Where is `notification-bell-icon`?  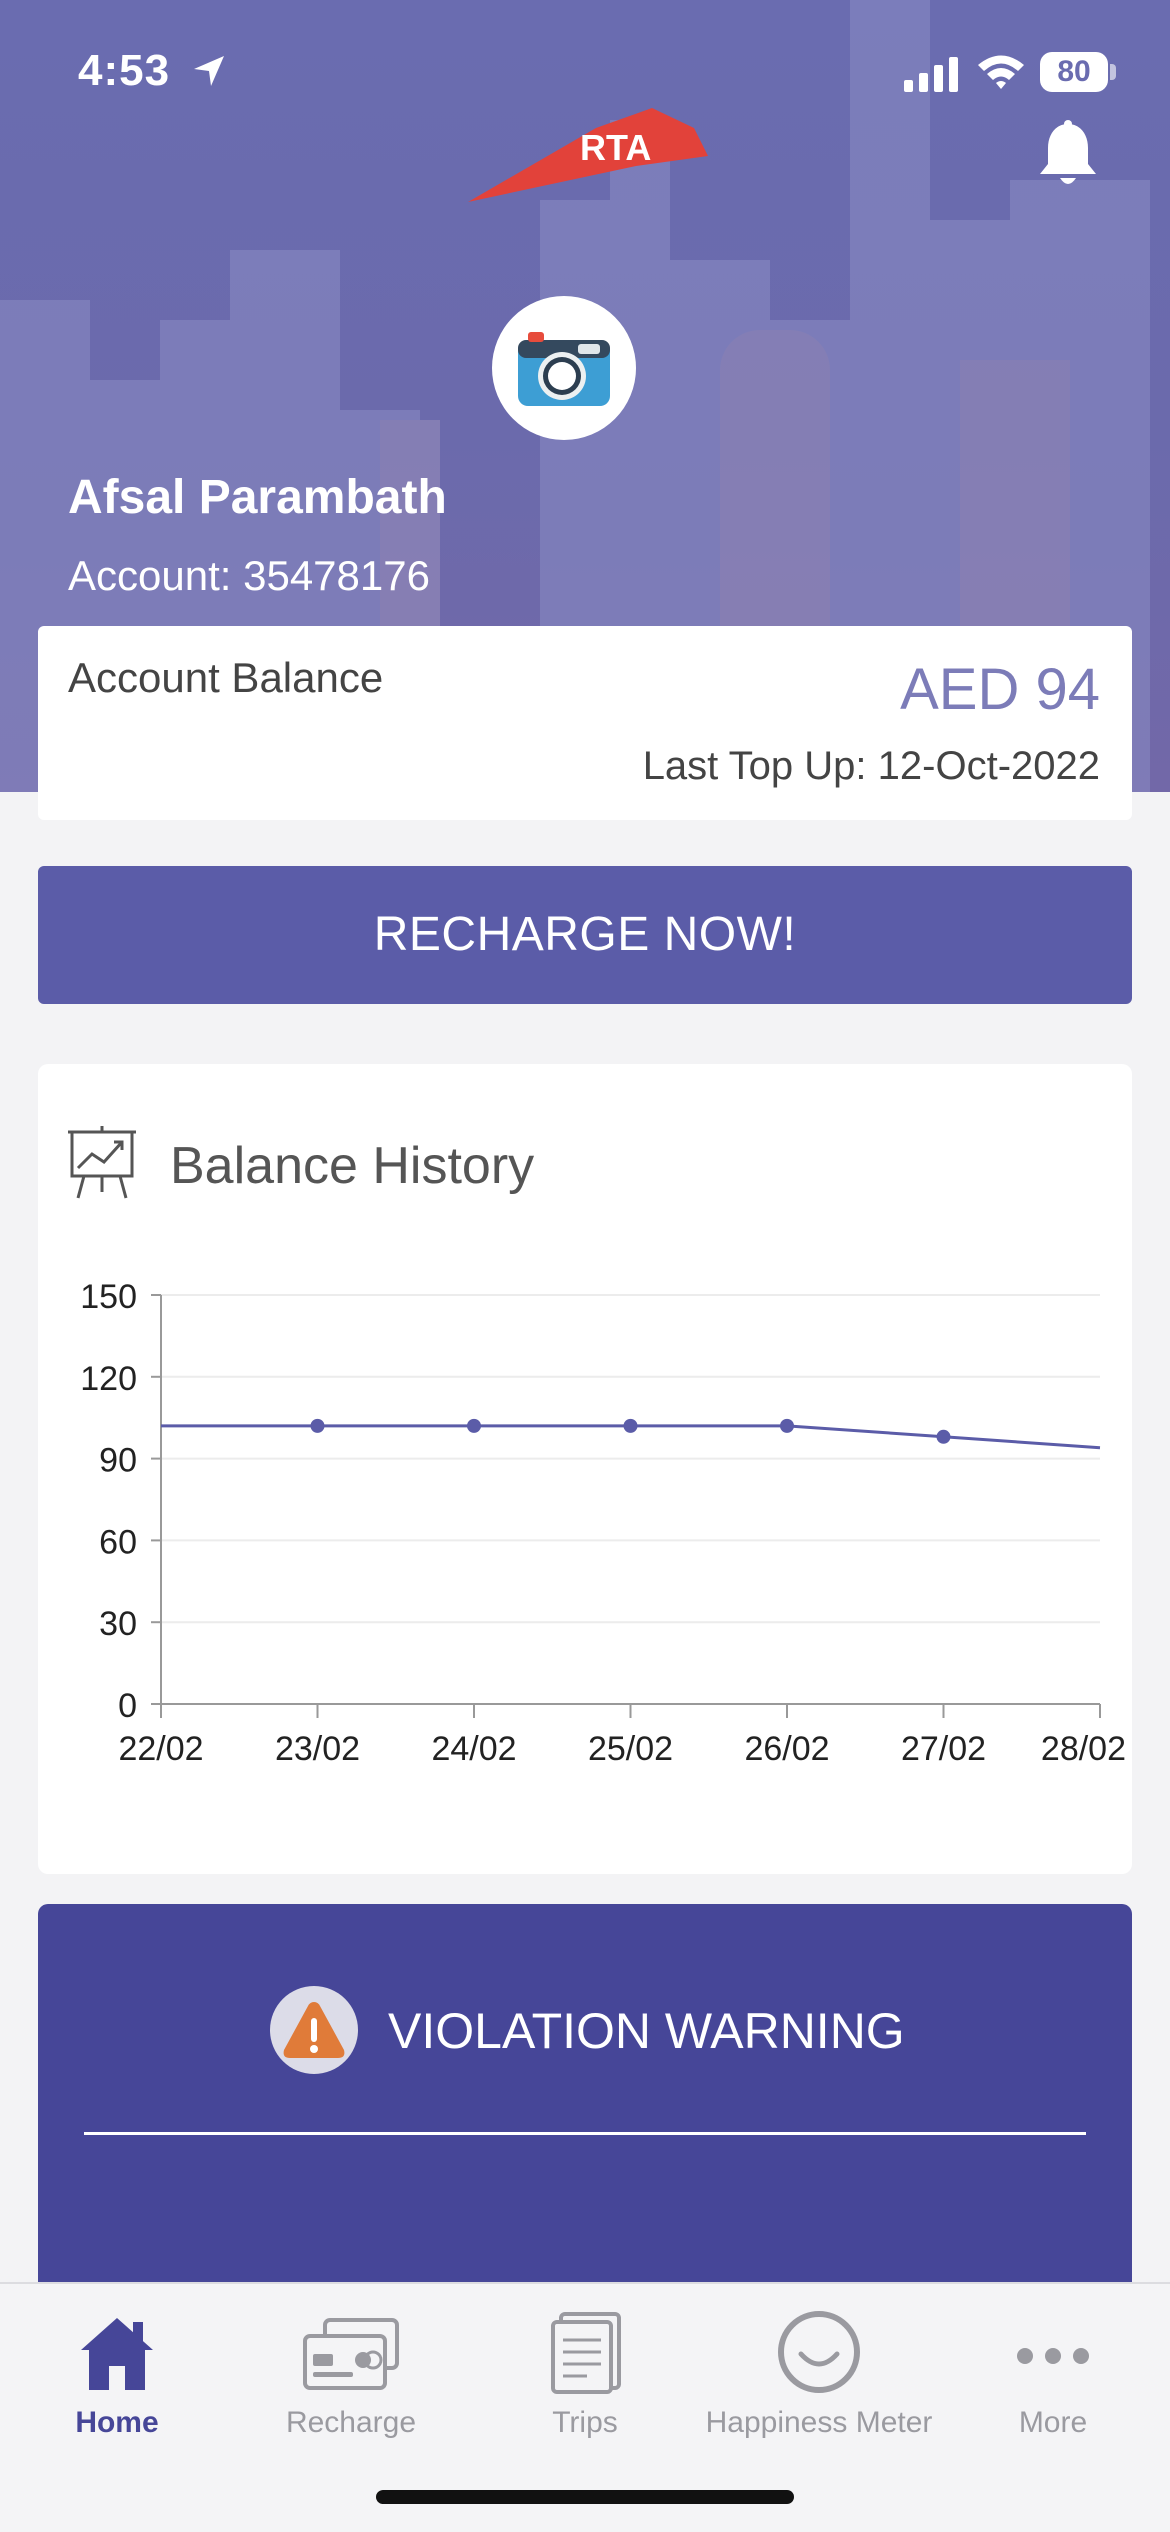
notification-bell-icon is located at coordinates (1068, 155).